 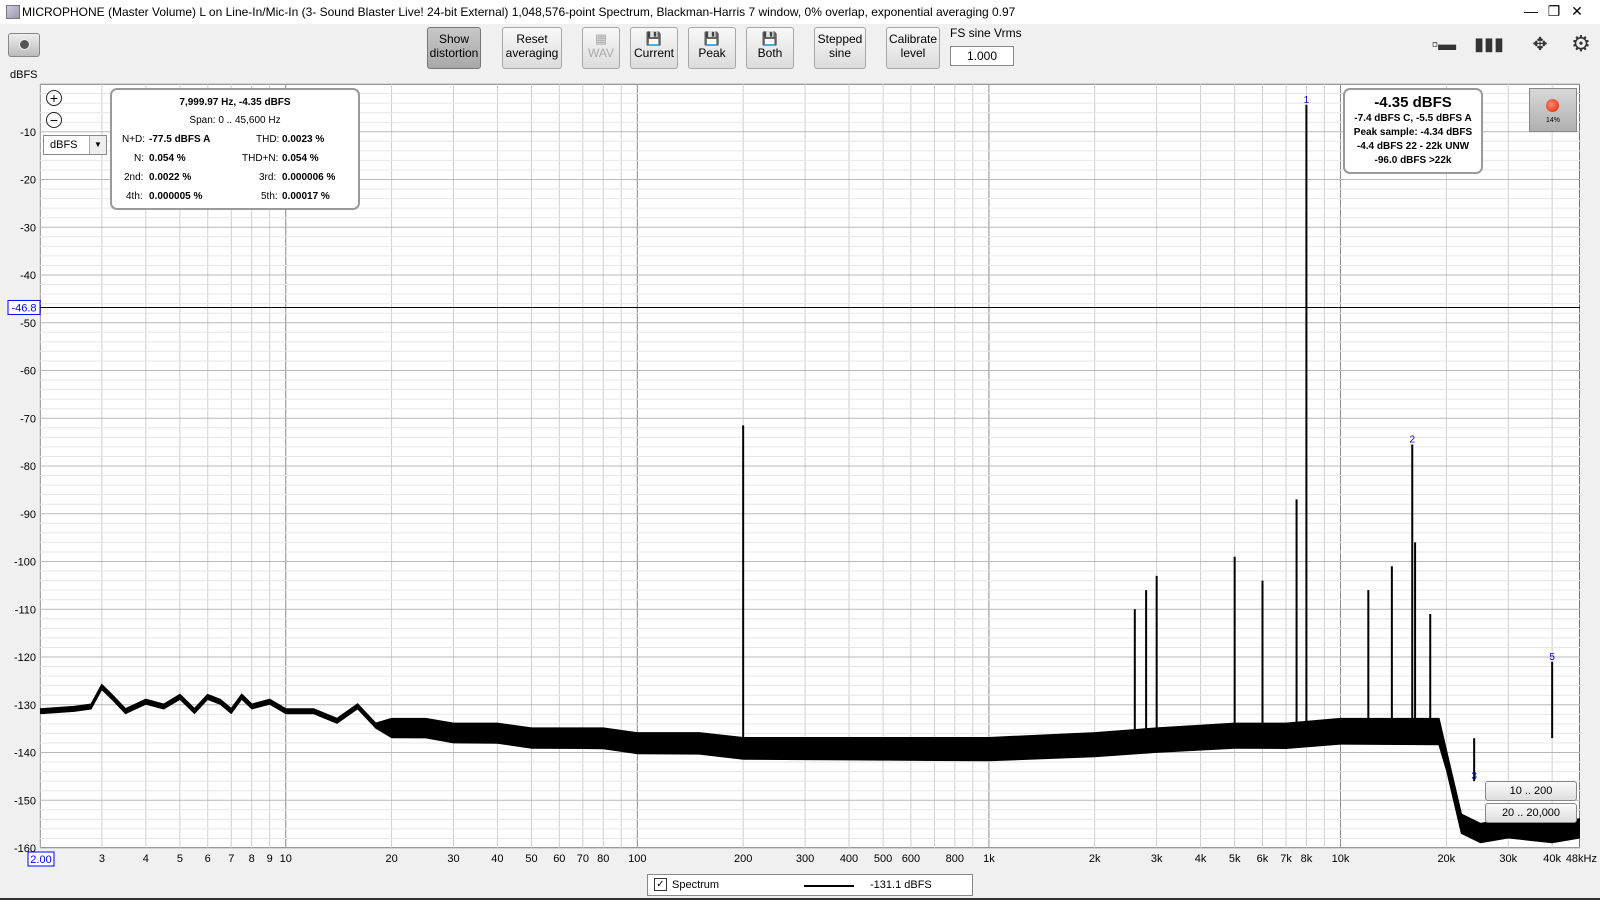 I want to click on x-tick-label: 3k, so click(x=1157, y=859).